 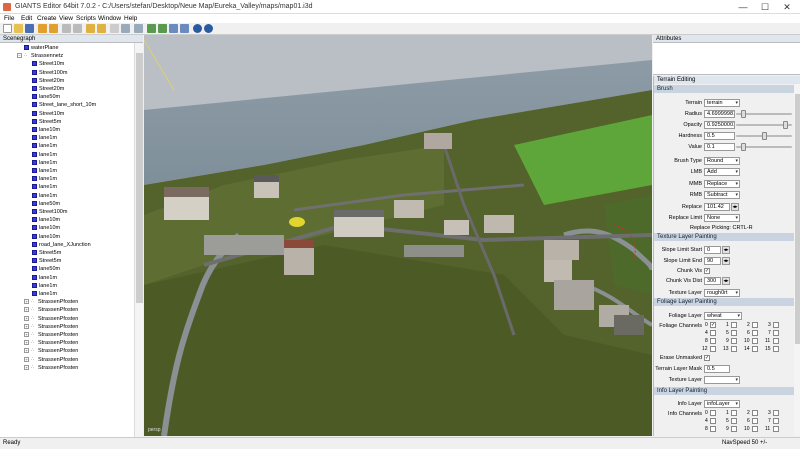 What do you see at coordinates (722, 195) in the screenshot?
I see `rmb-select: Subtract` at bounding box center [722, 195].